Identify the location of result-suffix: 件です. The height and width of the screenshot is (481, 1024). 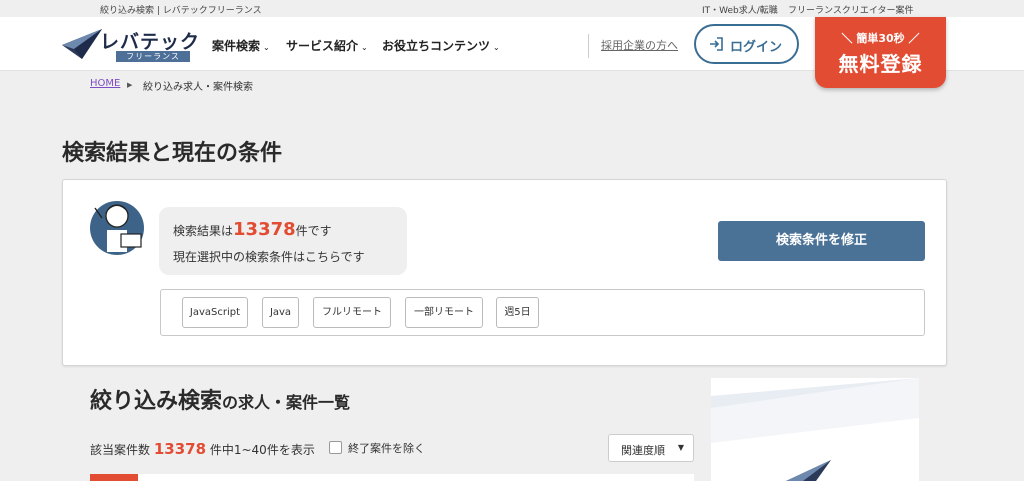
(313, 231).